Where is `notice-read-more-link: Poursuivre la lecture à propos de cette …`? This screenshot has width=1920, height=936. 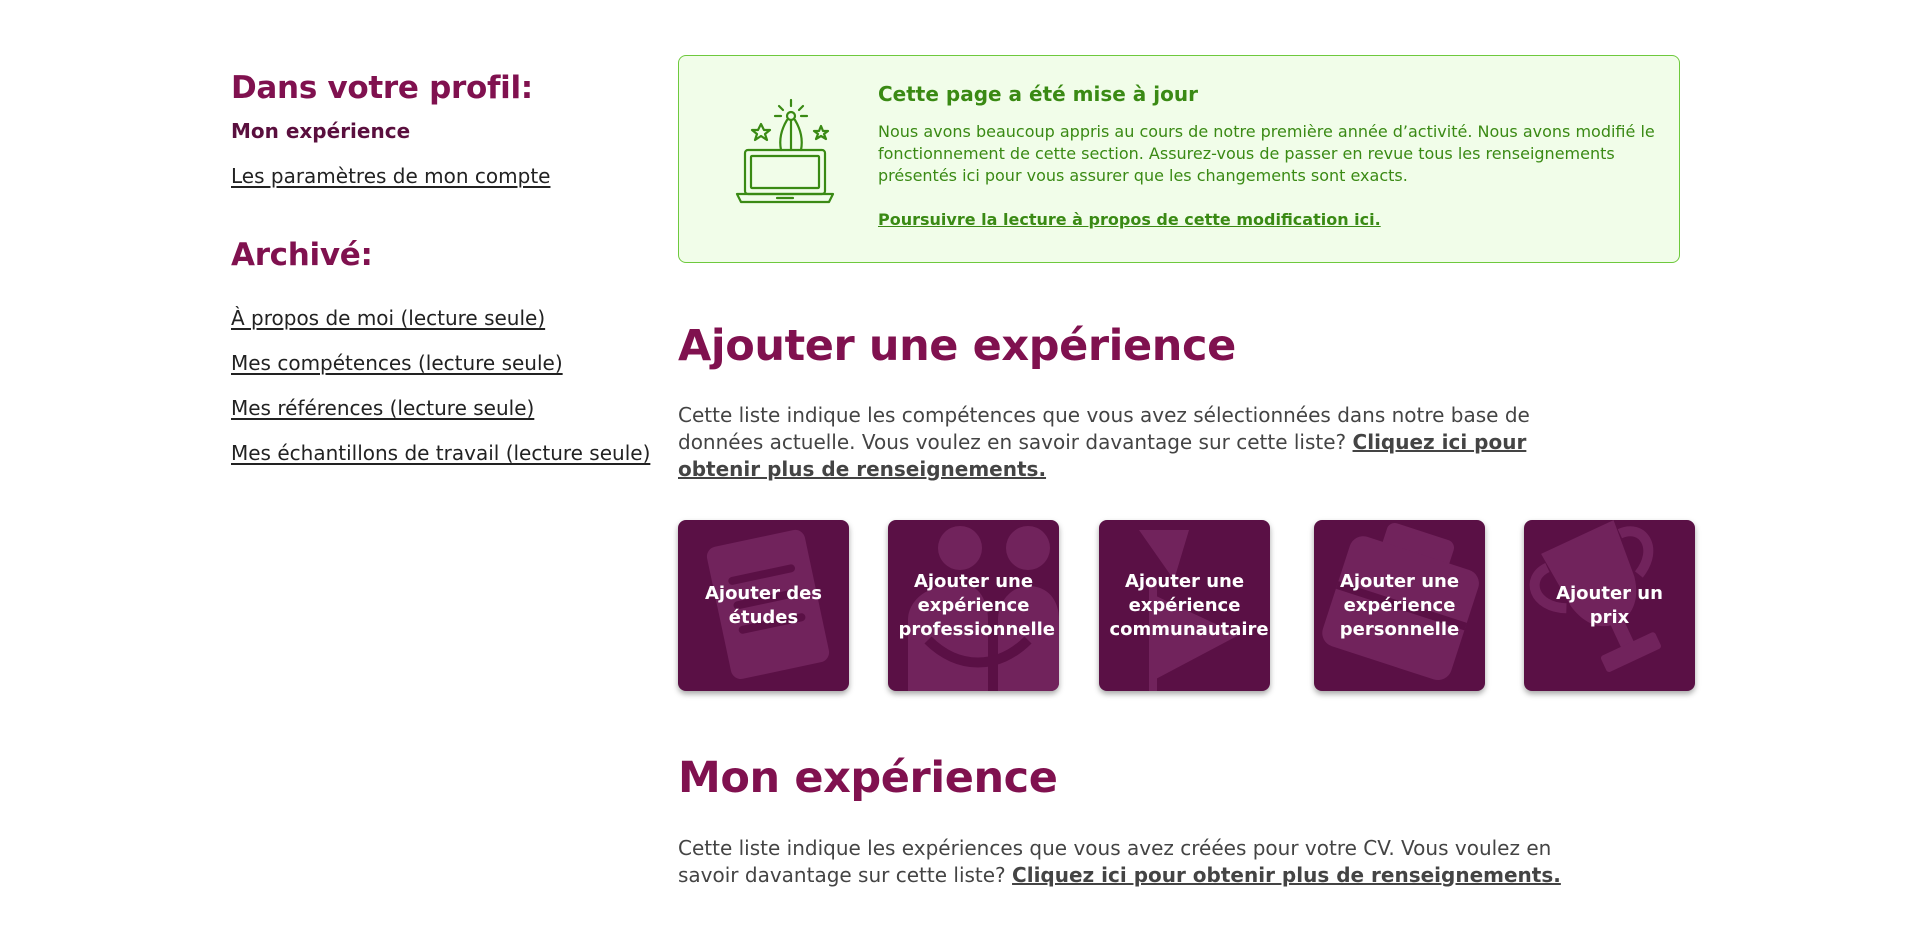 notice-read-more-link: Poursuivre la lecture à propos de cette … is located at coordinates (1129, 219).